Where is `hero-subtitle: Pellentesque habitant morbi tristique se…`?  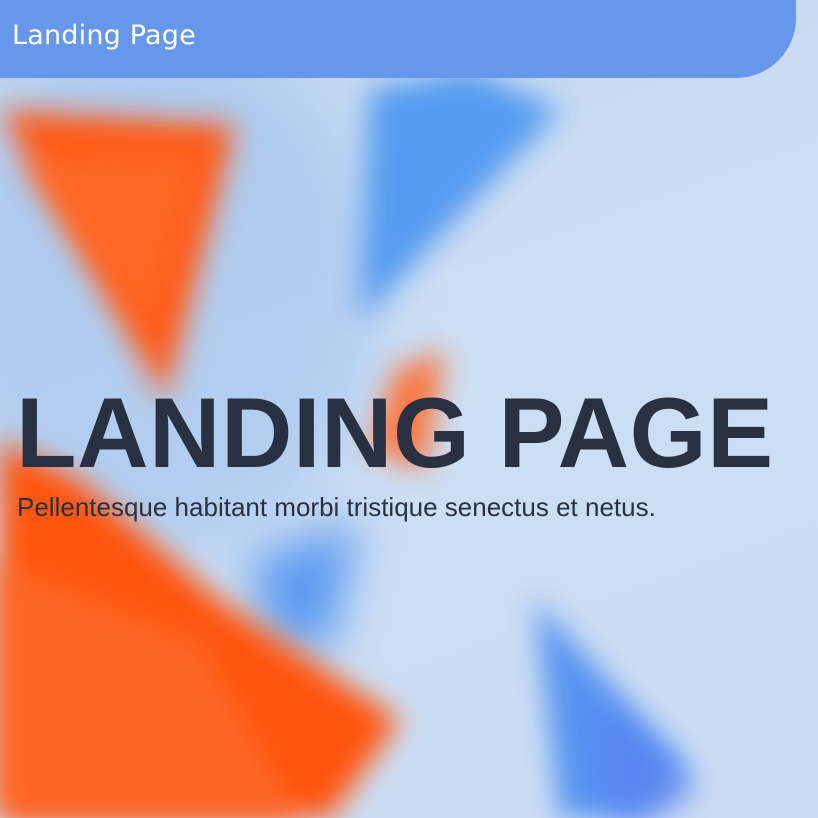
hero-subtitle: Pellentesque habitant morbi tristique se… is located at coordinates (336, 507).